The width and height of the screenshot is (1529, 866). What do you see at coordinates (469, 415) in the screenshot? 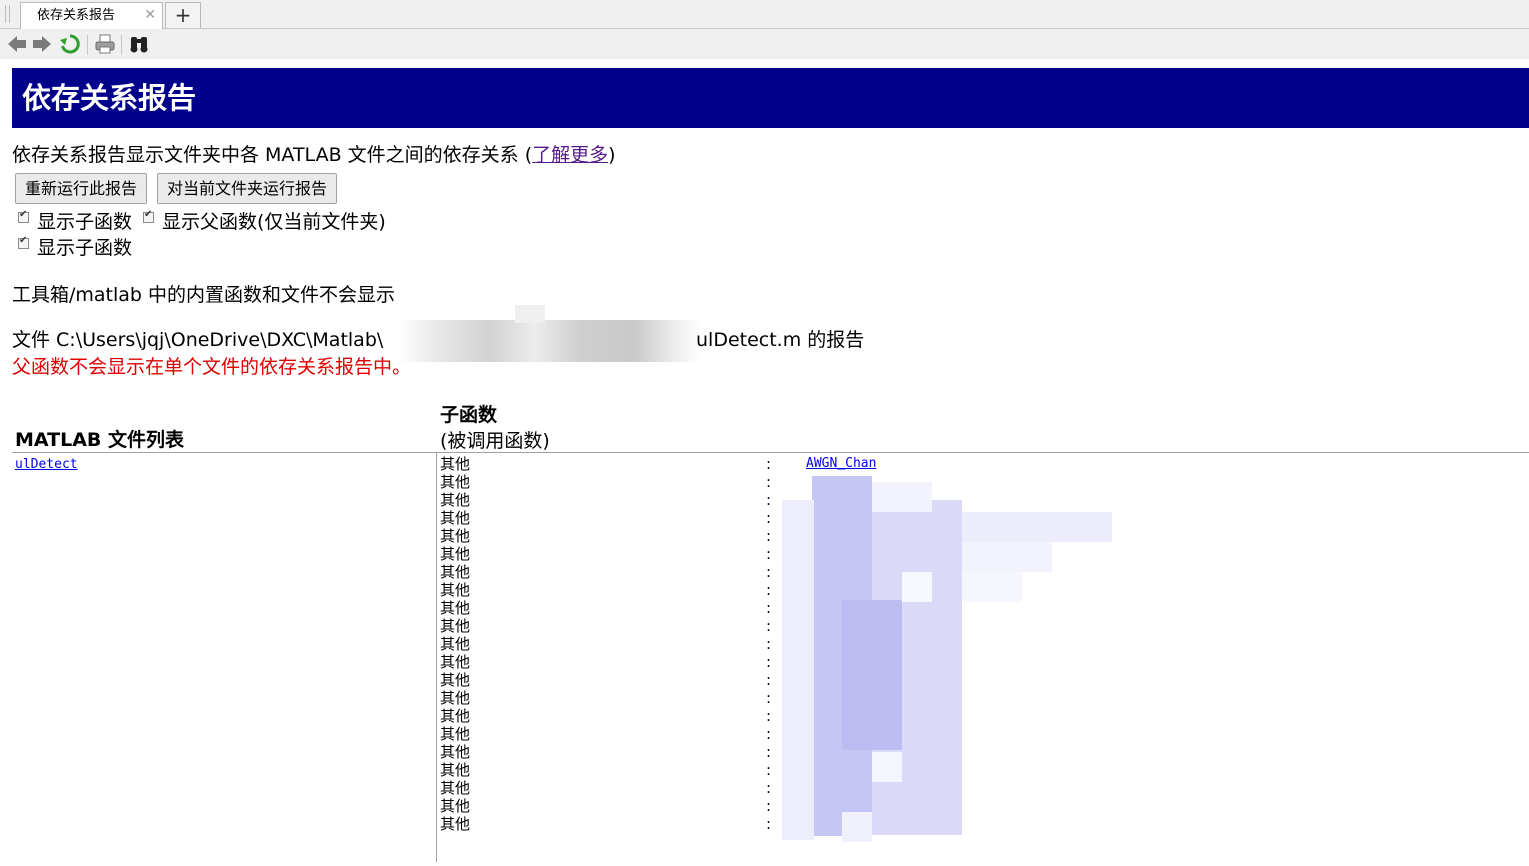
I see `subfunctions-header: 子函数` at bounding box center [469, 415].